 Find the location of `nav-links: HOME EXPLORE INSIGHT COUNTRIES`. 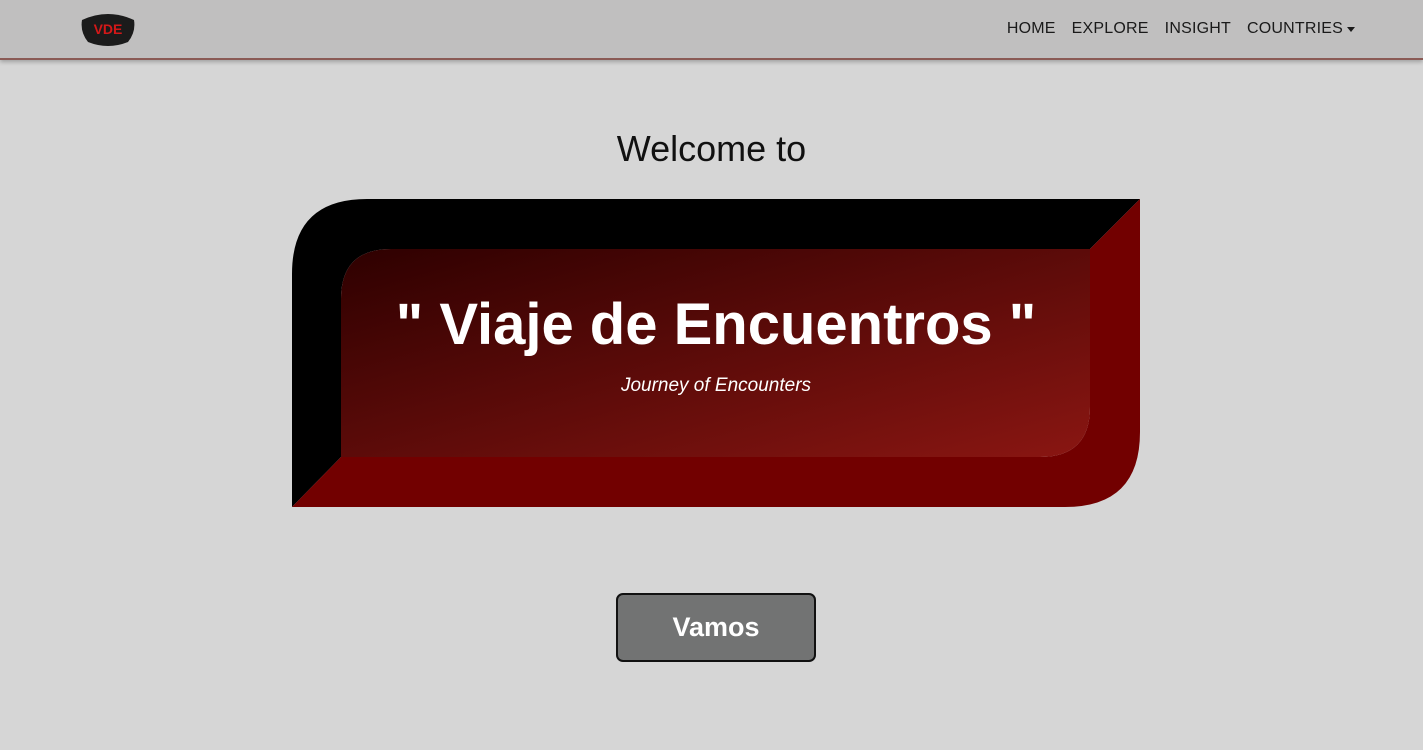

nav-links: HOME EXPLORE INSIGHT COUNTRIES is located at coordinates (1181, 29).